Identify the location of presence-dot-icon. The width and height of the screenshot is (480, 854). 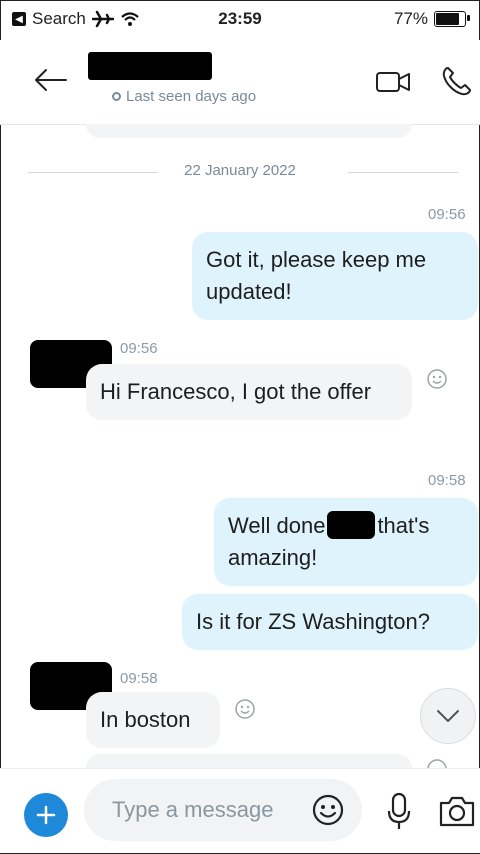
(116, 96).